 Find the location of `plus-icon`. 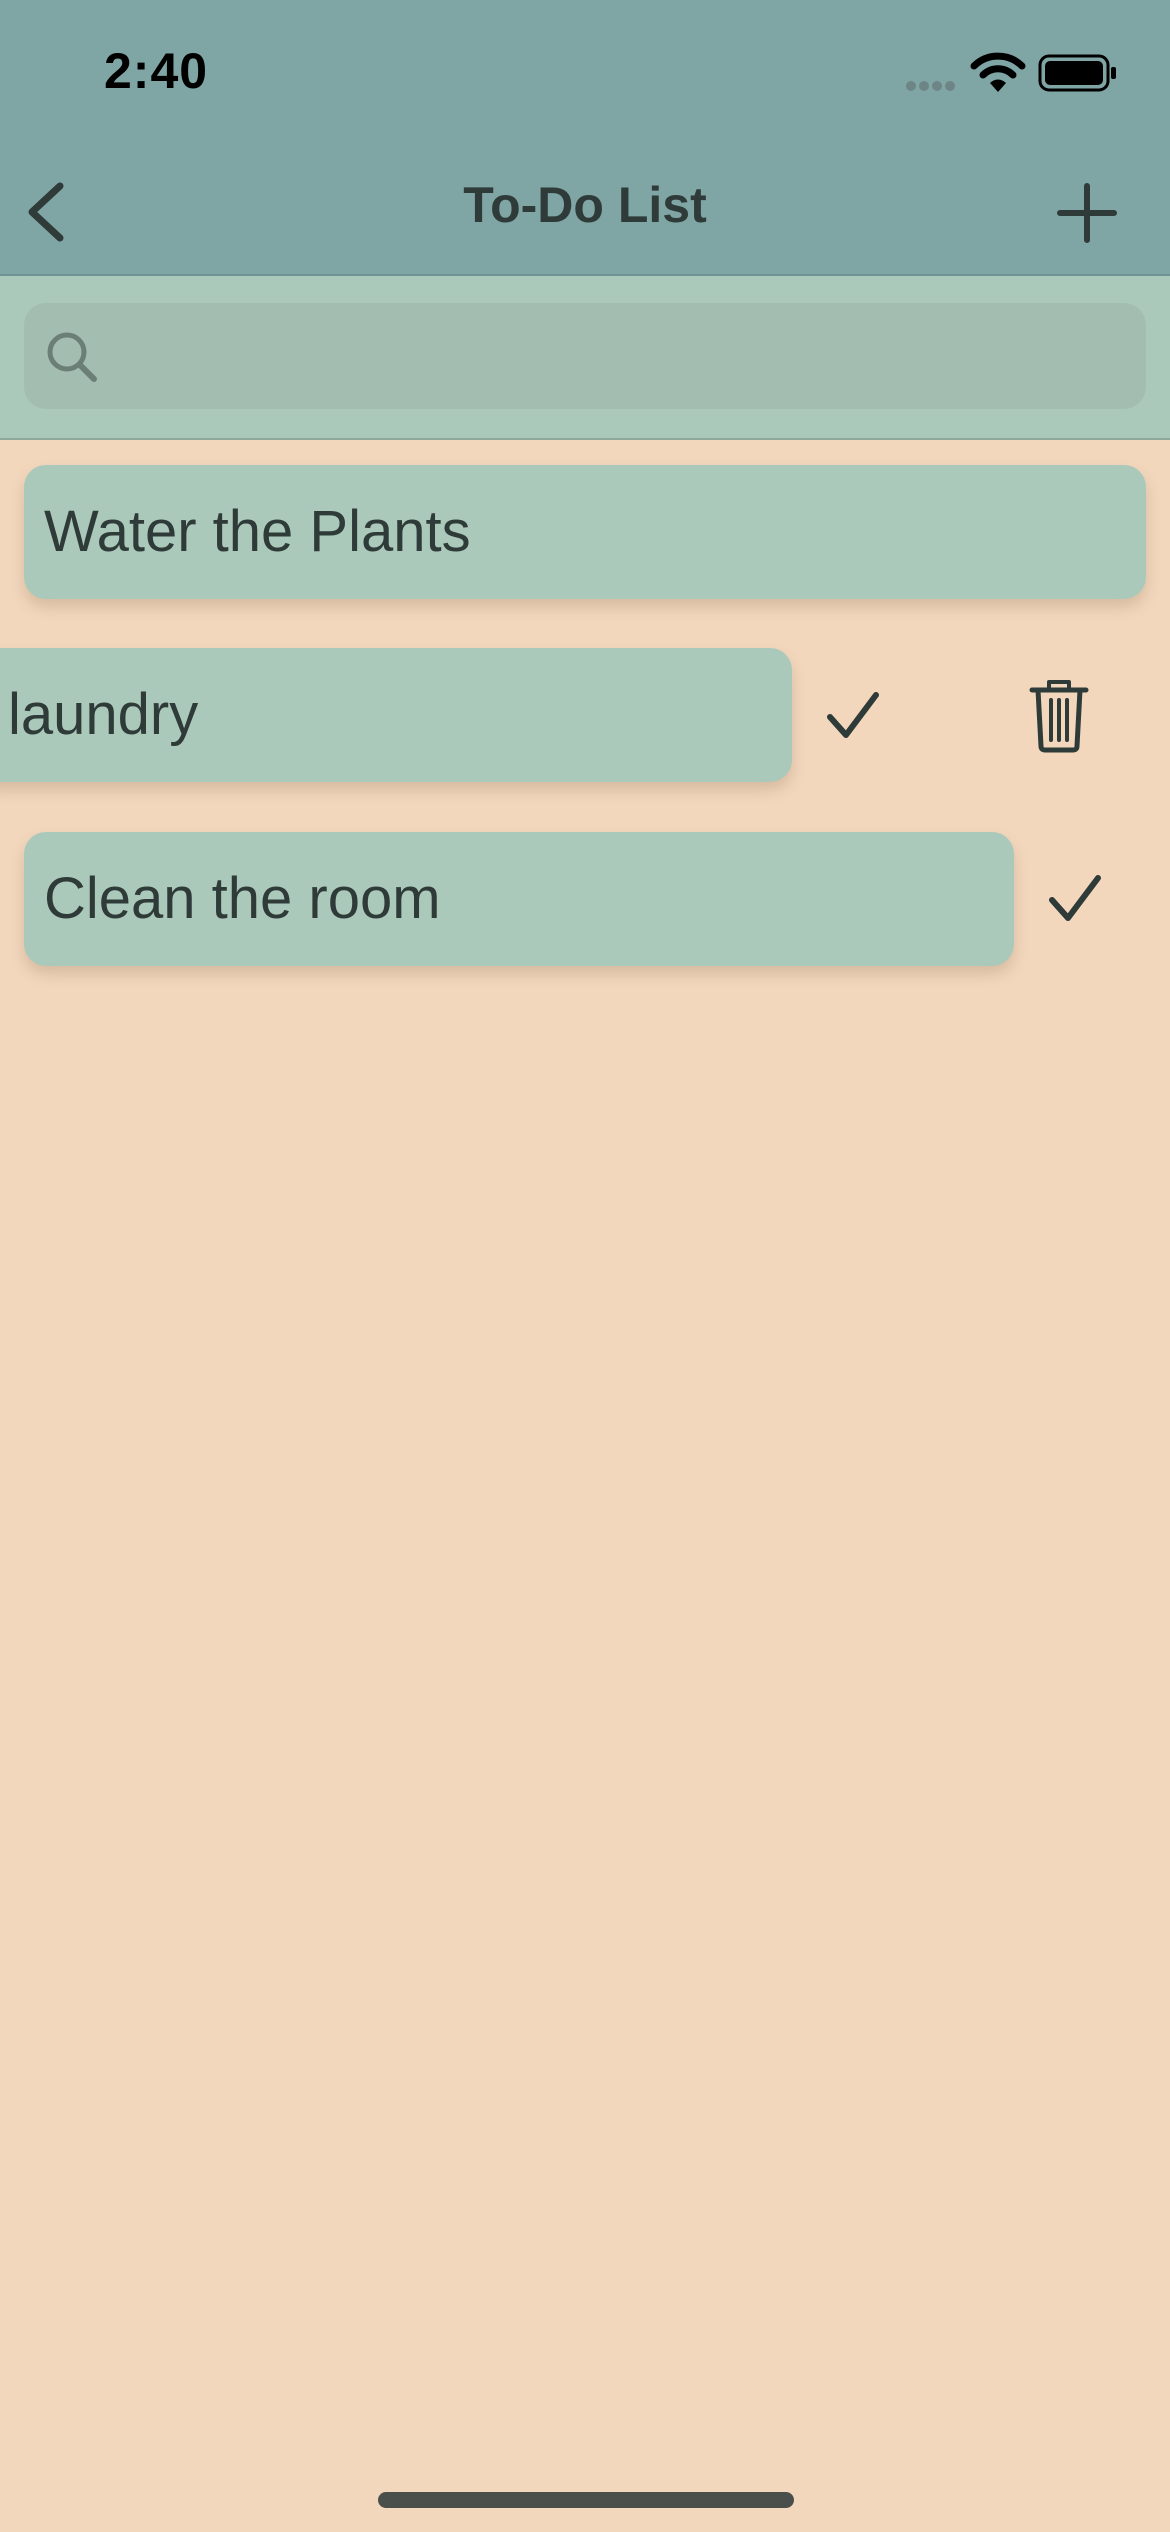

plus-icon is located at coordinates (1087, 213).